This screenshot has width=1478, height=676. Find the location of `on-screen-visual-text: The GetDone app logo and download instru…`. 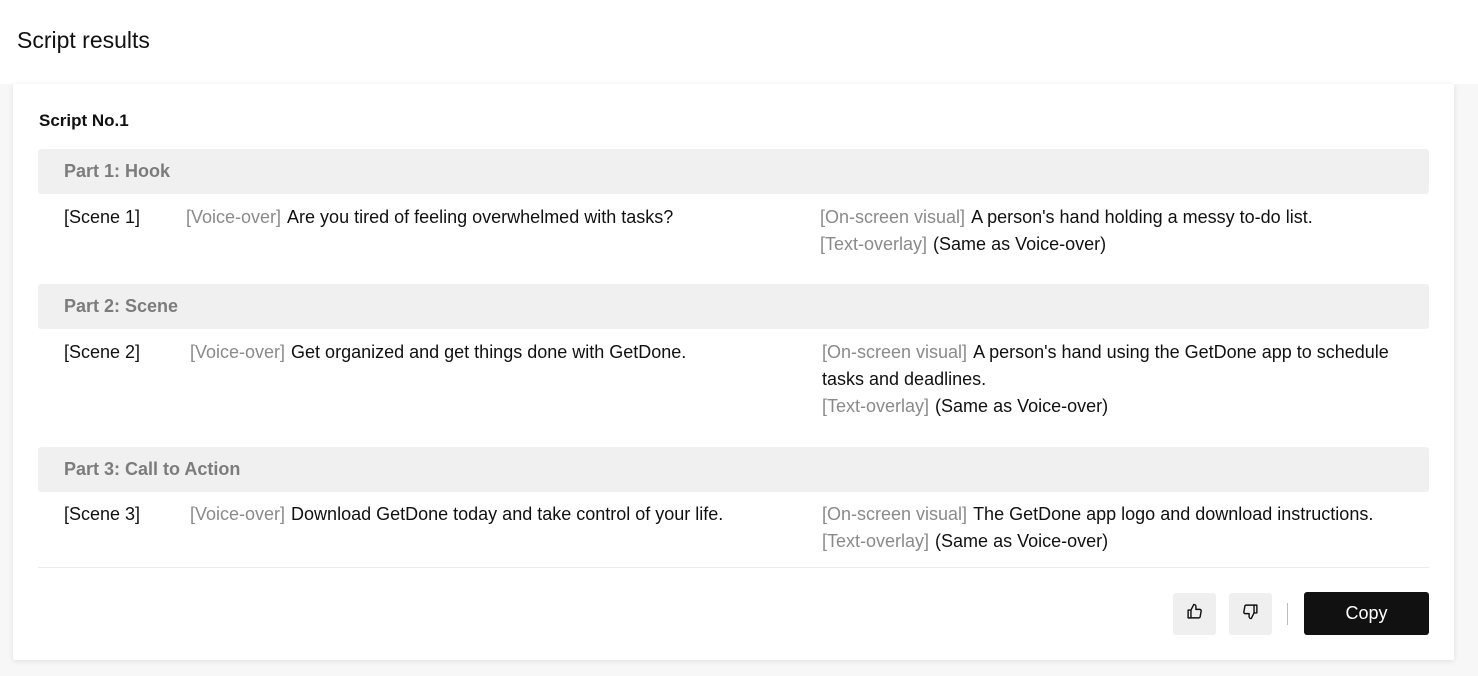

on-screen-visual-text: The GetDone app logo and download instru… is located at coordinates (1173, 514).